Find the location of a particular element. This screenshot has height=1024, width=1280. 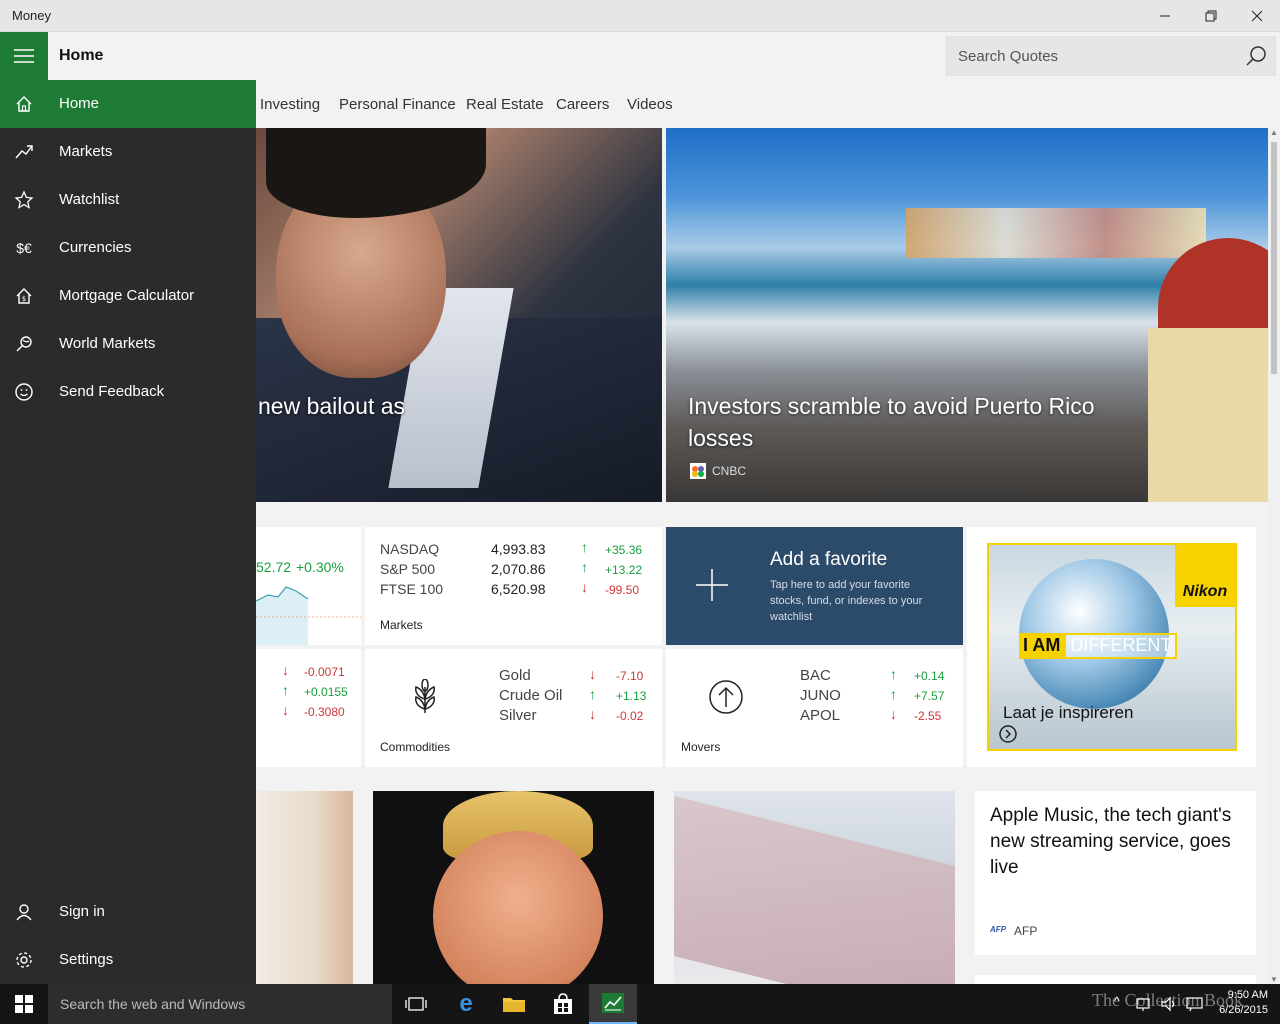

search-input: Search Quotes is located at coordinates (1111, 56).